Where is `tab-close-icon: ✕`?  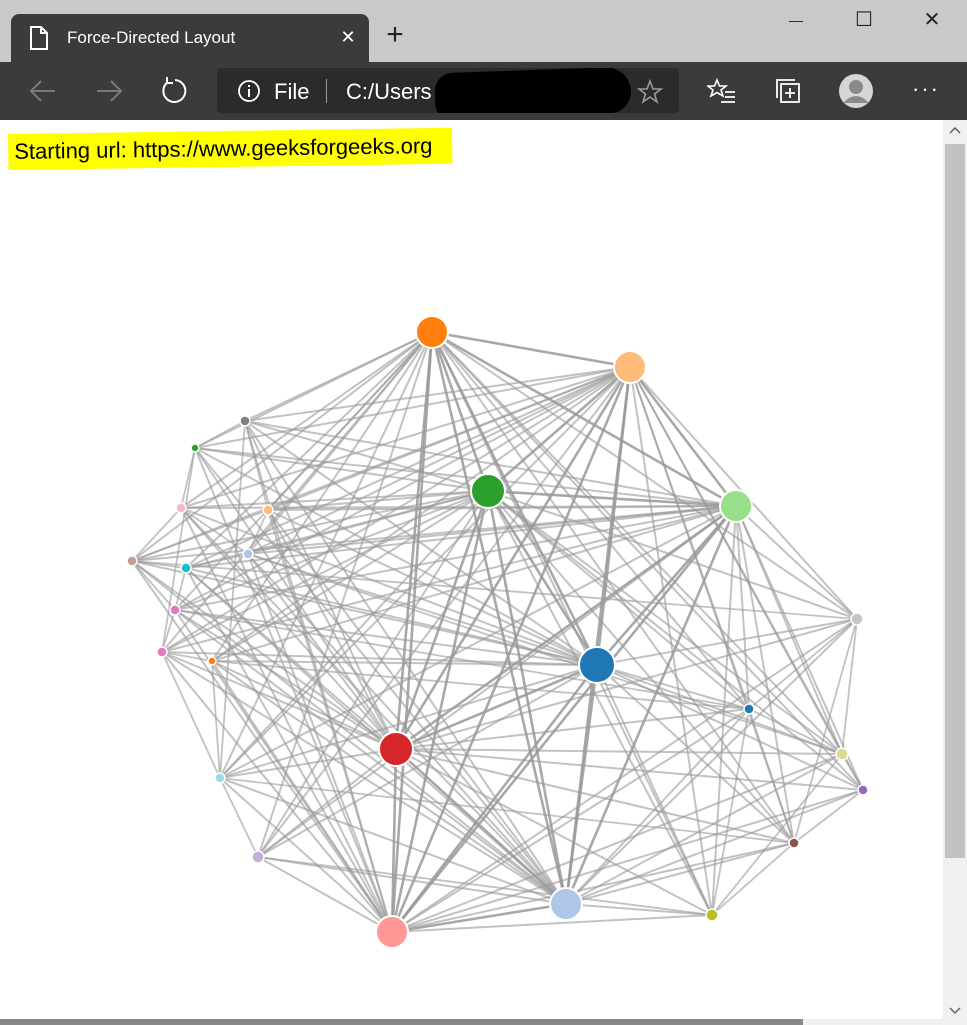
tab-close-icon: ✕ is located at coordinates (348, 37).